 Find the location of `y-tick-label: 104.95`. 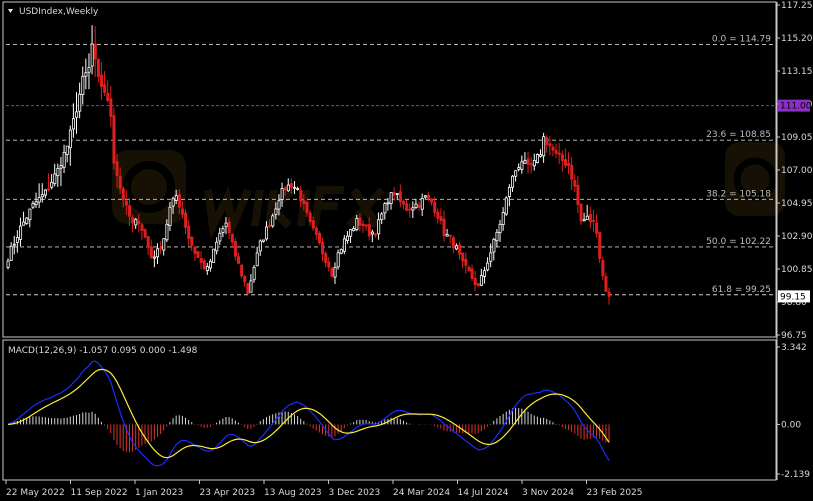

y-tick-label: 104.95 is located at coordinates (797, 204).